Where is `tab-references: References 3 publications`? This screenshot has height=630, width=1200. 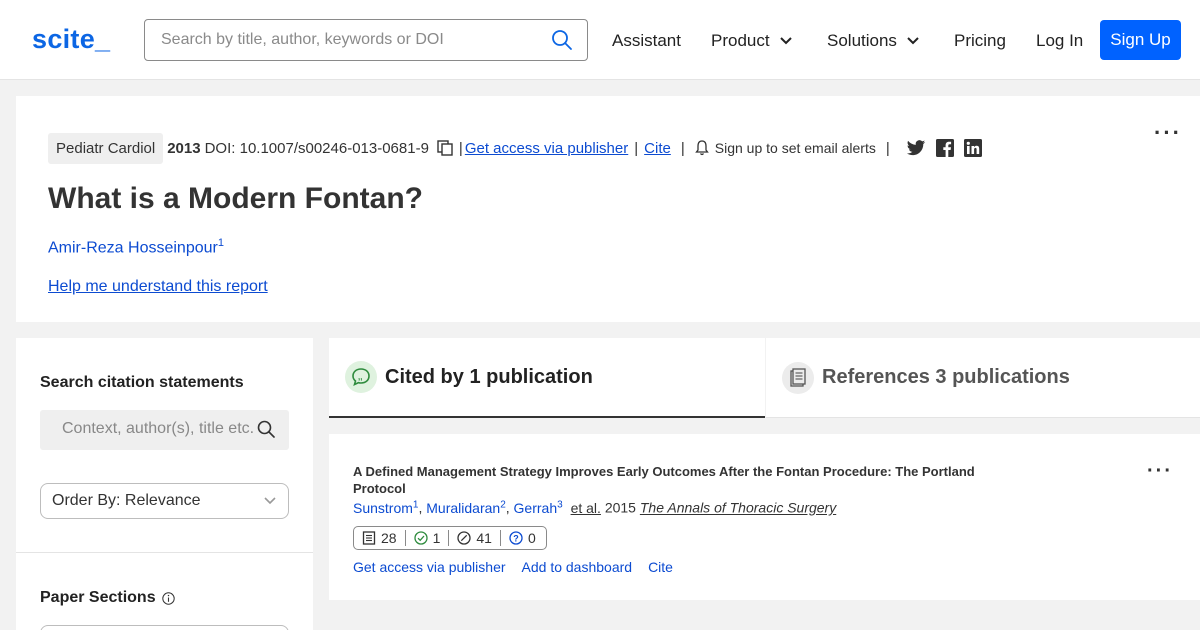 tab-references: References 3 publications is located at coordinates (983, 378).